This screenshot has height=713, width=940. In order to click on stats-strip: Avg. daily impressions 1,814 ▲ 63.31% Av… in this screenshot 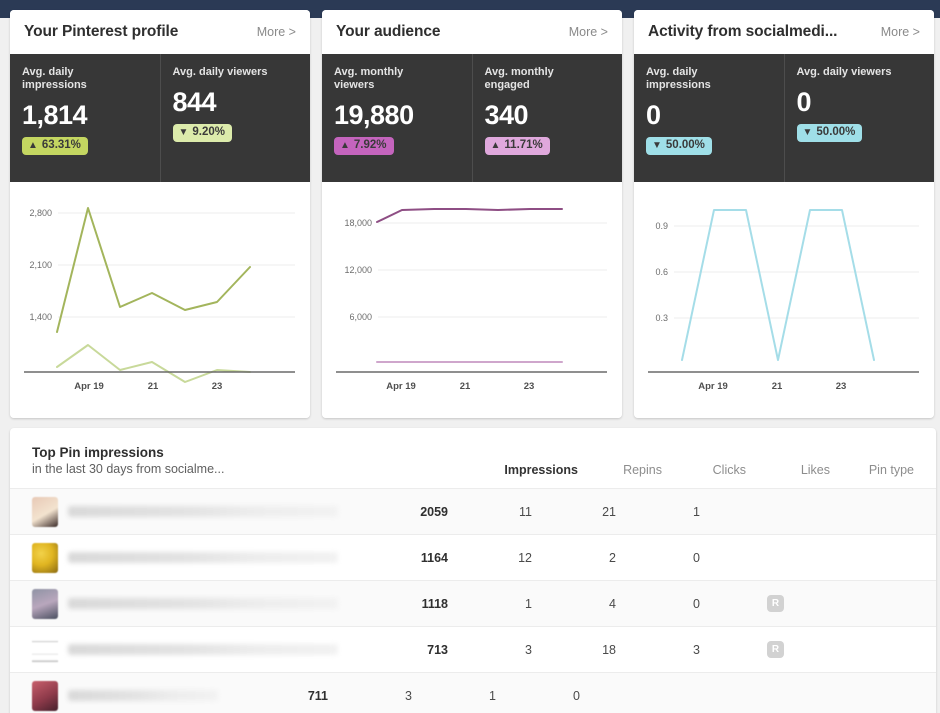, I will do `click(160, 118)`.